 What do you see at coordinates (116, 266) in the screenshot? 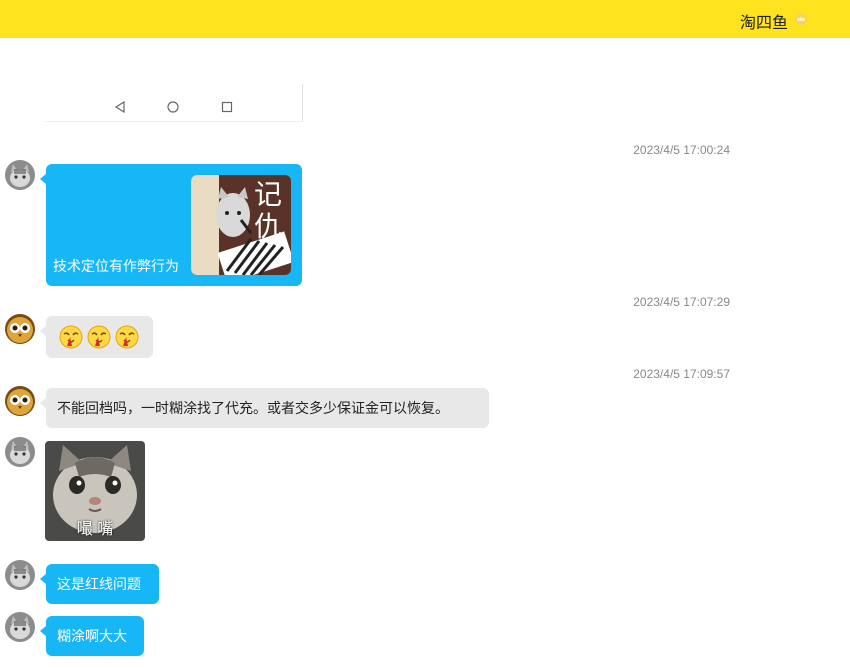
I see `message-text: 技术定位有作弊行为` at bounding box center [116, 266].